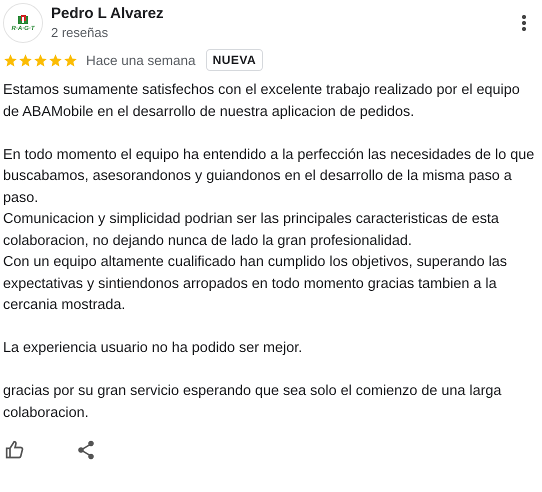 Image resolution: width=542 pixels, height=492 pixels. I want to click on review-text: Con un equipo altamente cualificado han cumplido los objetivos, superando las expectativas y sintiendonos arropados en todo momento gracias tambien a la cercania mostrada., so click(255, 284).